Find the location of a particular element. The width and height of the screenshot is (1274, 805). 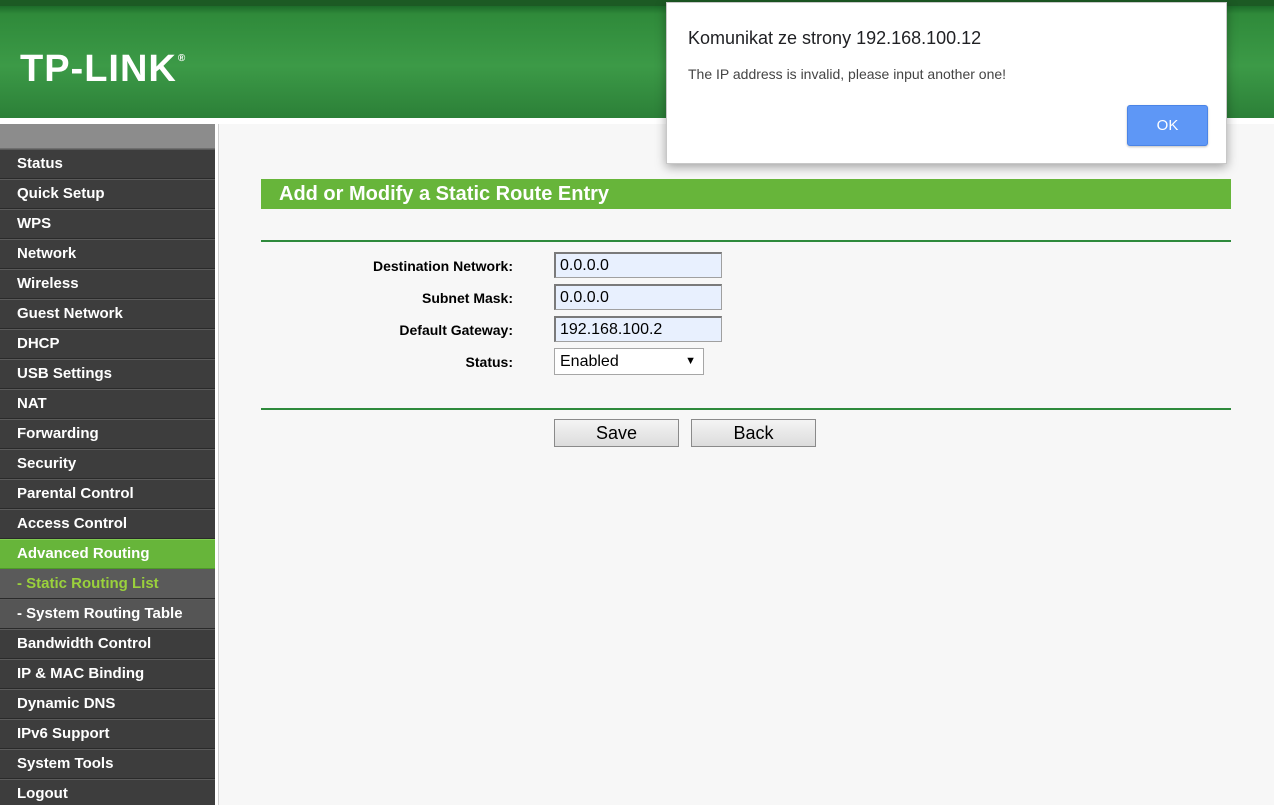

sidebar-item-security: Security is located at coordinates (107, 464).